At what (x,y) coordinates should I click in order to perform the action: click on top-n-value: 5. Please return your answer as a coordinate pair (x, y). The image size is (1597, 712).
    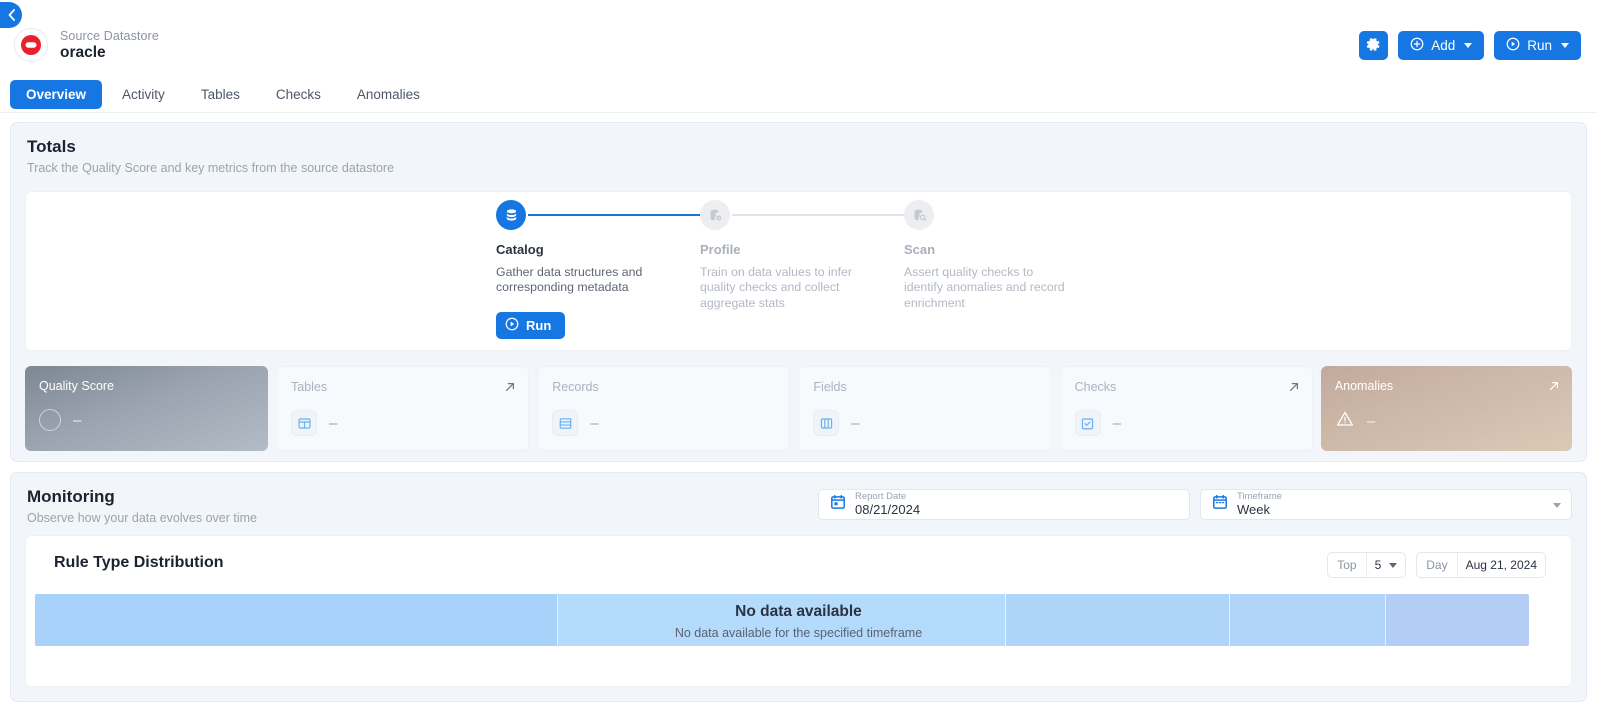
    Looking at the image, I should click on (1378, 565).